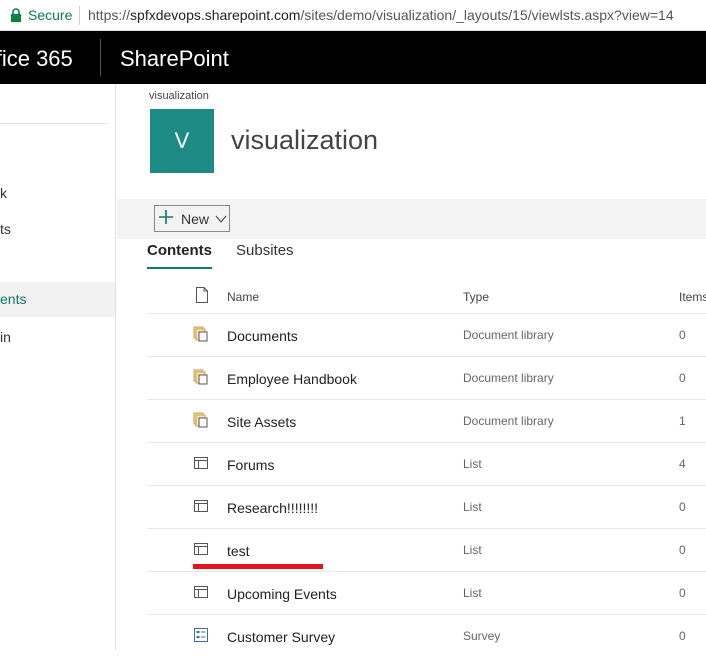 Image resolution: width=706 pixels, height=657 pixels. I want to click on row-type: Survey, so click(482, 636).